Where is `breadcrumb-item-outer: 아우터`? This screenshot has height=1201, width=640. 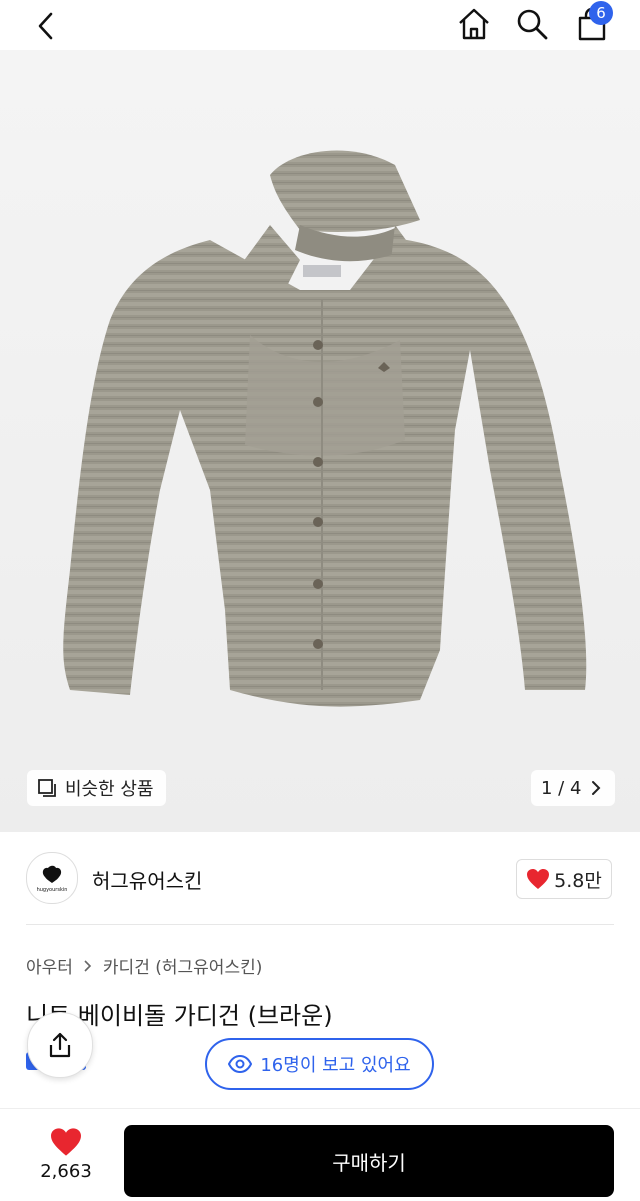 breadcrumb-item-outer: 아우터 is located at coordinates (49, 965).